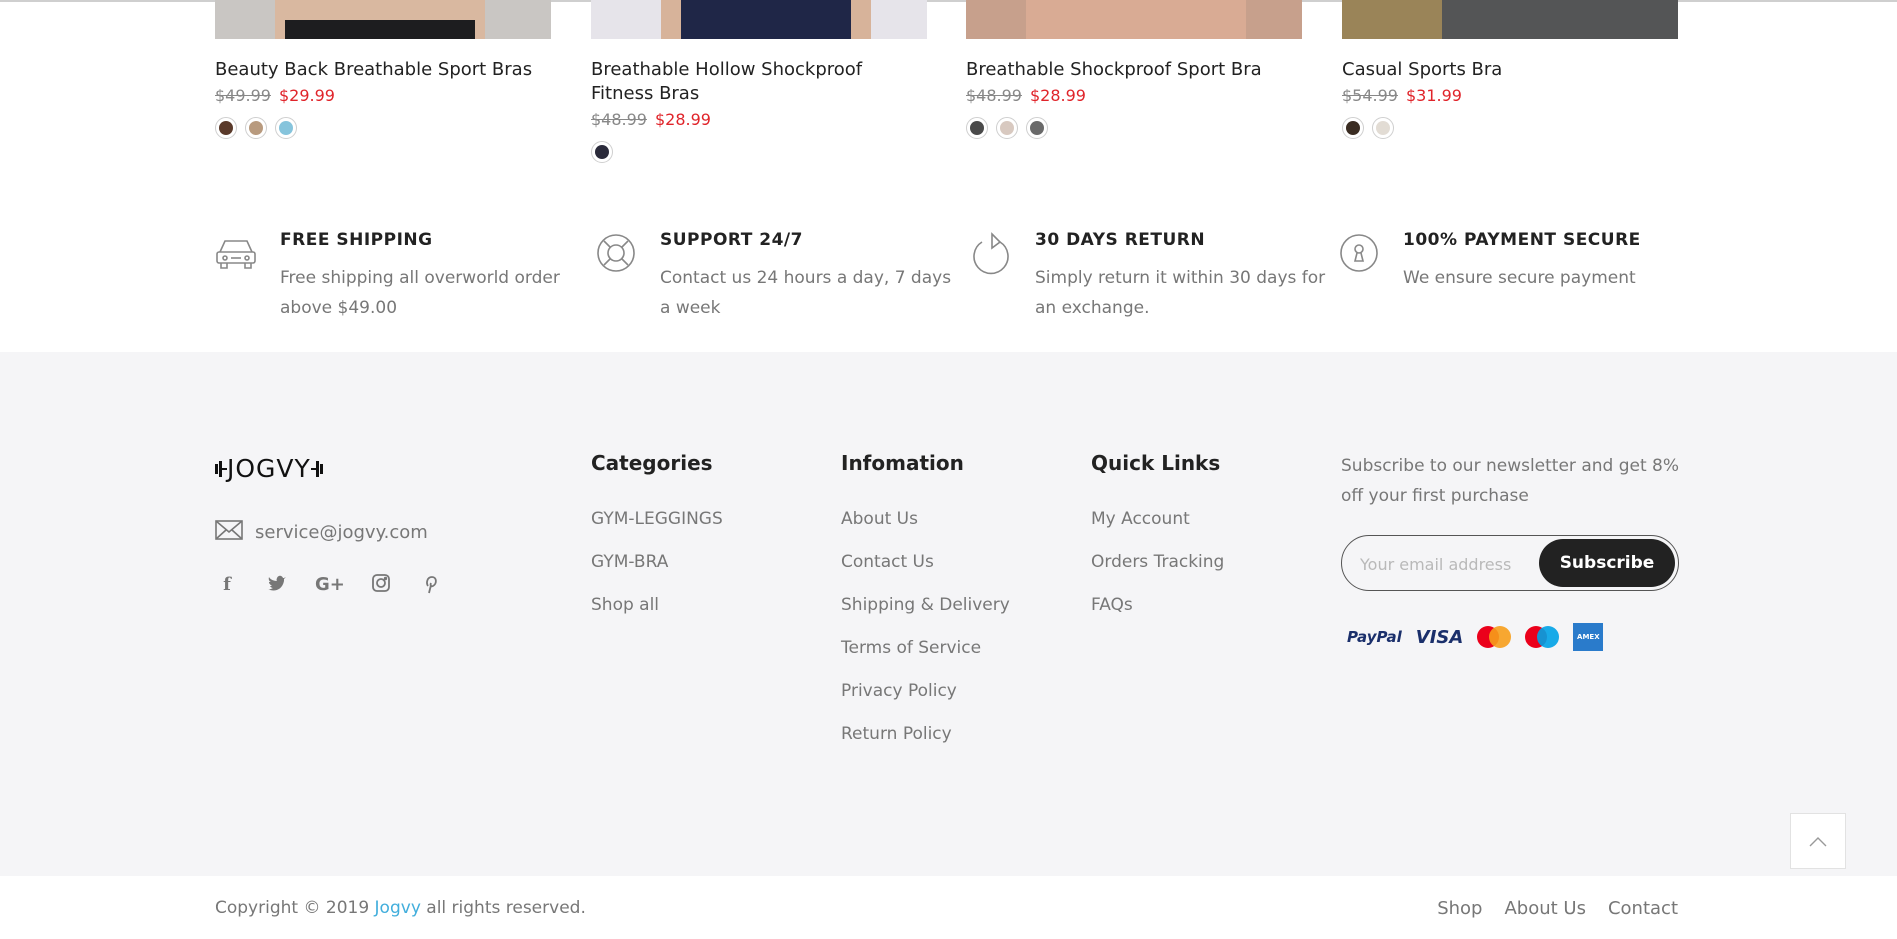  What do you see at coordinates (925, 529) in the screenshot?
I see `footer-link: About Us` at bounding box center [925, 529].